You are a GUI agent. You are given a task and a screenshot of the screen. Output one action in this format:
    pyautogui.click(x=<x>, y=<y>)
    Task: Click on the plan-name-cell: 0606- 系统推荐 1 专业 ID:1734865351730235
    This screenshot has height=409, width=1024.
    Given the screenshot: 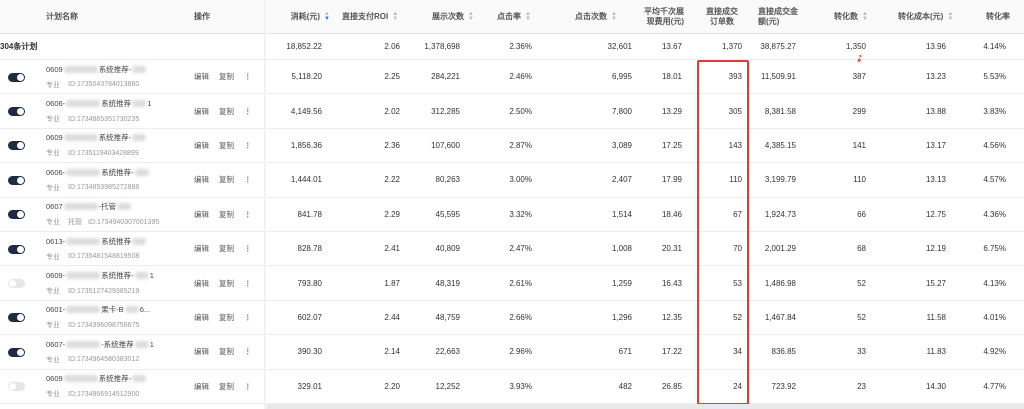 What is the action you would take?
    pyautogui.click(x=98, y=110)
    